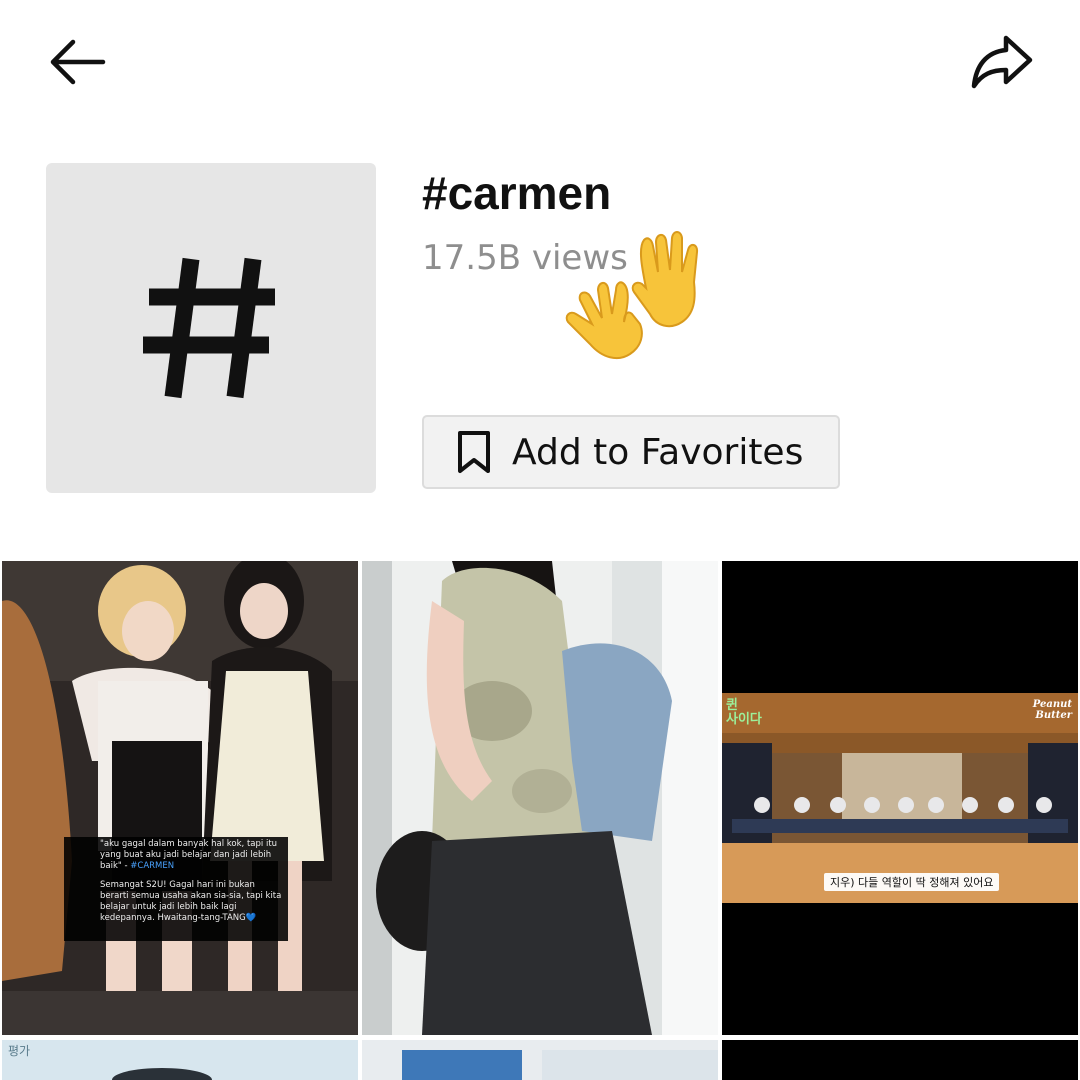 The image size is (1080, 1080). I want to click on show-logo-line-2: 사이다, so click(744, 719).